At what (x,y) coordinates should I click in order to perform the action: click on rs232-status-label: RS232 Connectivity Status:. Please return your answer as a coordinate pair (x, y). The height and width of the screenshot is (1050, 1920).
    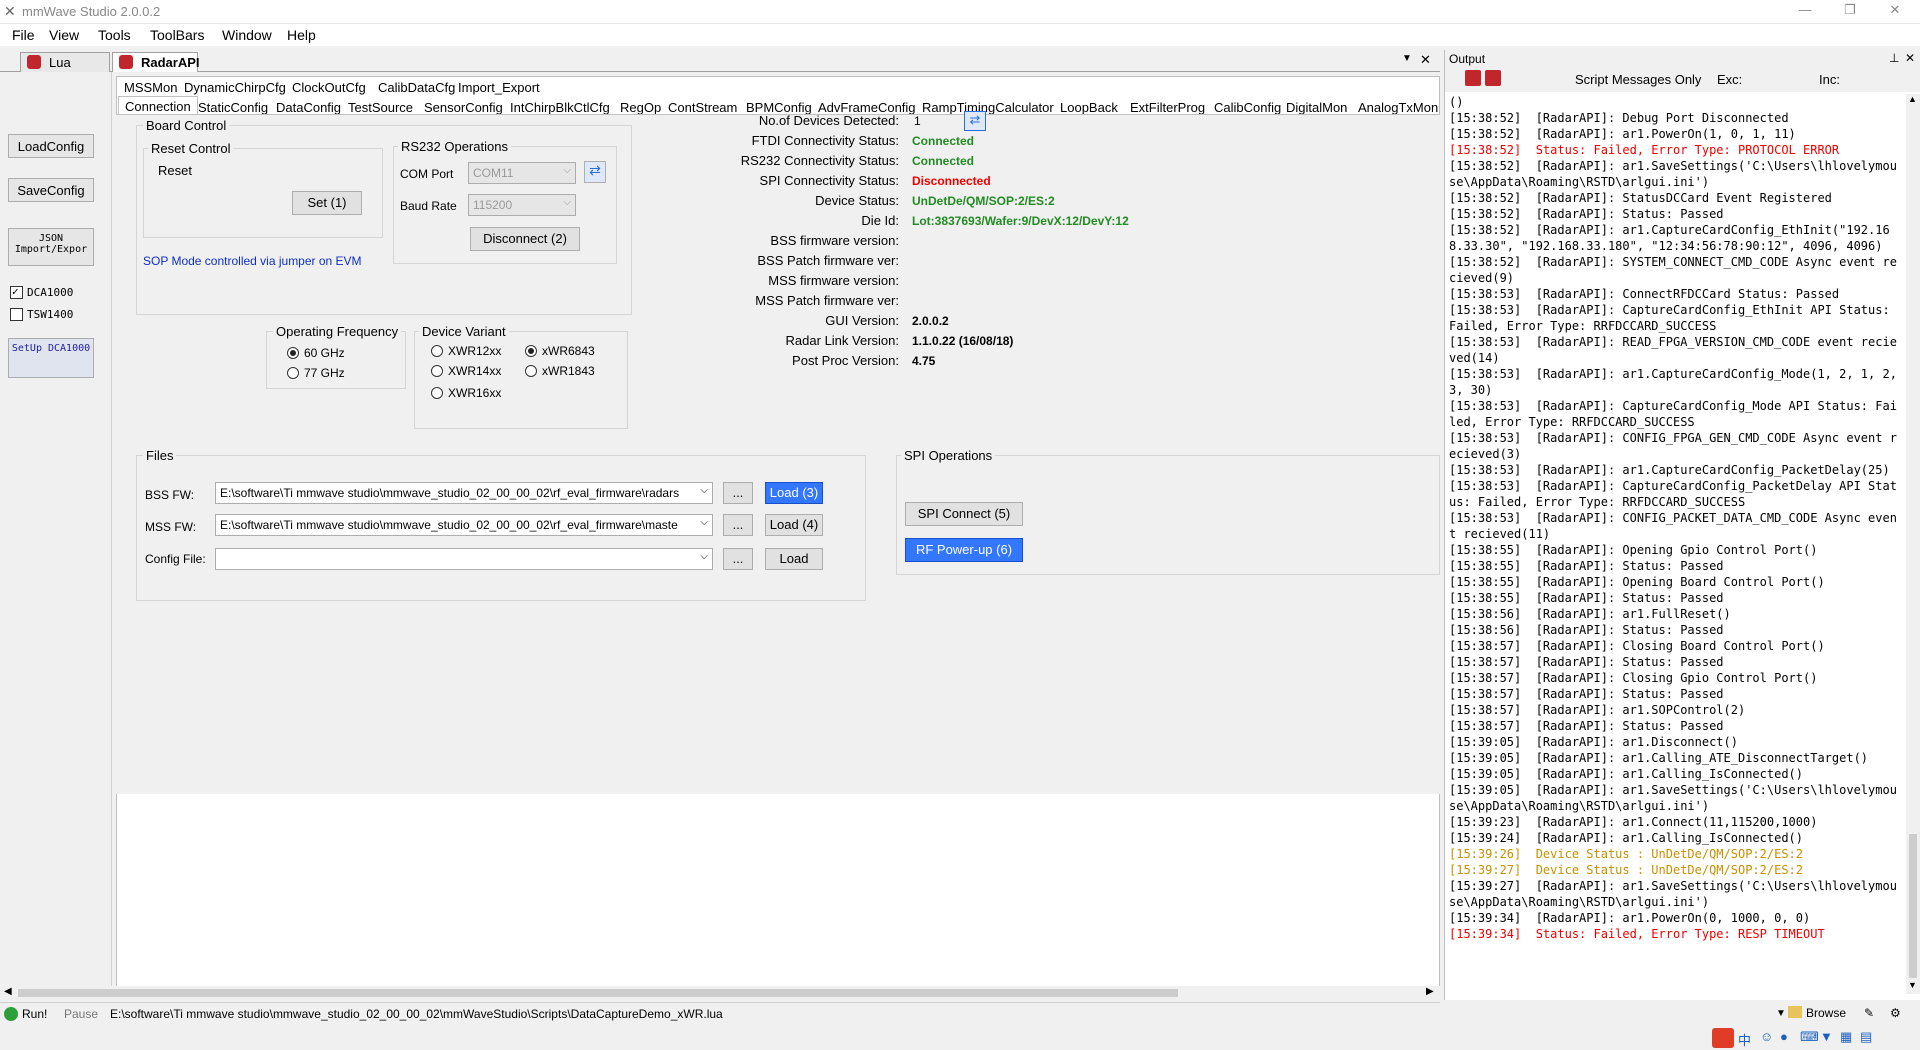
    Looking at the image, I should click on (819, 160).